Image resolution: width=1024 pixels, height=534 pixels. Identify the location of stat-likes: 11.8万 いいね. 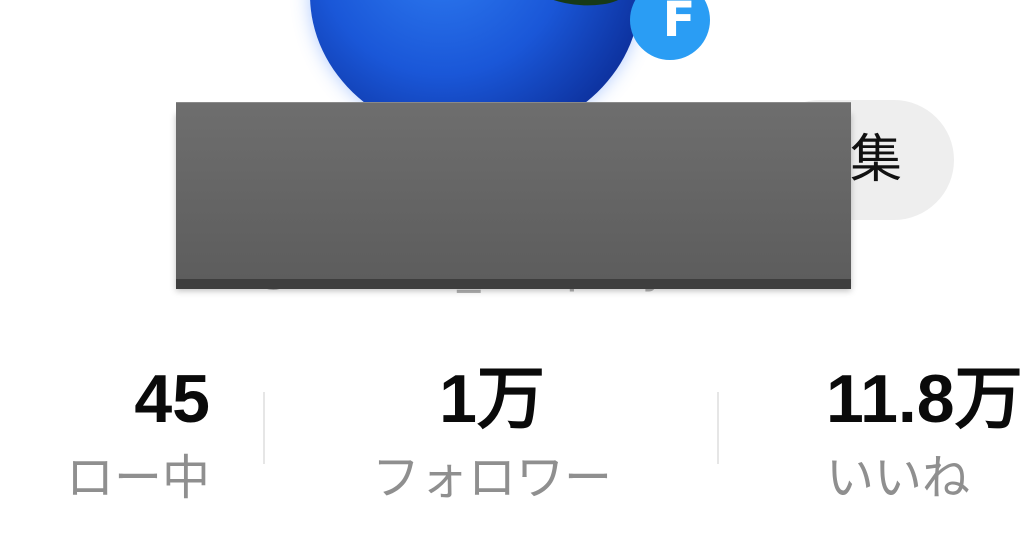
(925, 435).